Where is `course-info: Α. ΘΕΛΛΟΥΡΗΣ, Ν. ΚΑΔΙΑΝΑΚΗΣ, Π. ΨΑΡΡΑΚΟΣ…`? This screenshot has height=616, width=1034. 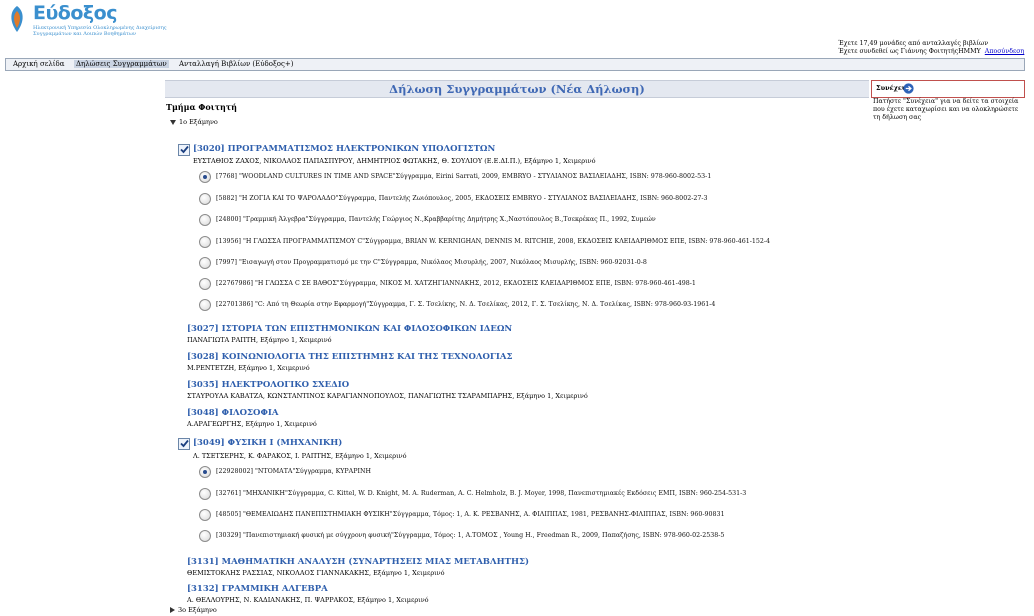 course-info: Α. ΘΕΛΛΟΥΡΗΣ, Ν. ΚΑΔΙΑΝΑΚΗΣ, Π. ΨΑΡΡΑΚΟΣ… is located at coordinates (308, 600).